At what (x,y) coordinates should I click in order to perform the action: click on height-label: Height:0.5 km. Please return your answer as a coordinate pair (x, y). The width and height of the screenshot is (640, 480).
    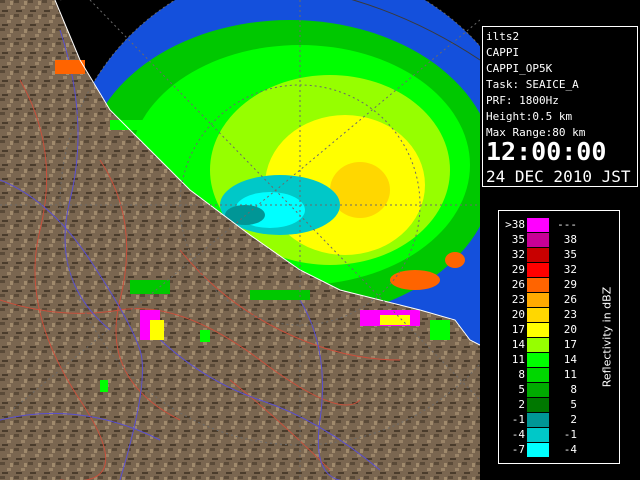
    Looking at the image, I should click on (529, 116).